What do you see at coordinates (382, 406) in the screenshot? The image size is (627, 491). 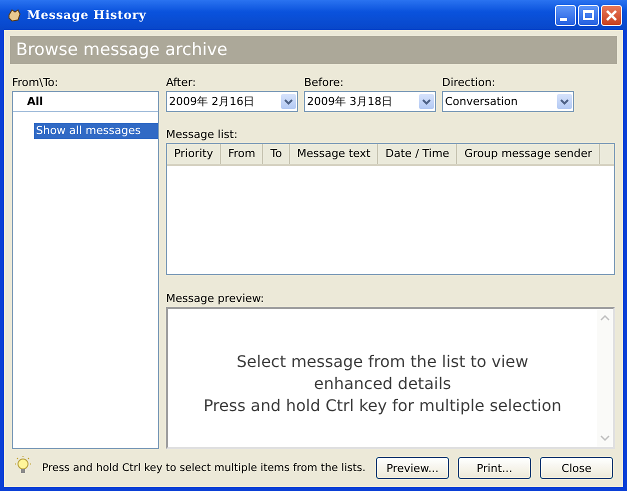 I see `preview-text: Press and hold Ctrl key for multiple selection` at bounding box center [382, 406].